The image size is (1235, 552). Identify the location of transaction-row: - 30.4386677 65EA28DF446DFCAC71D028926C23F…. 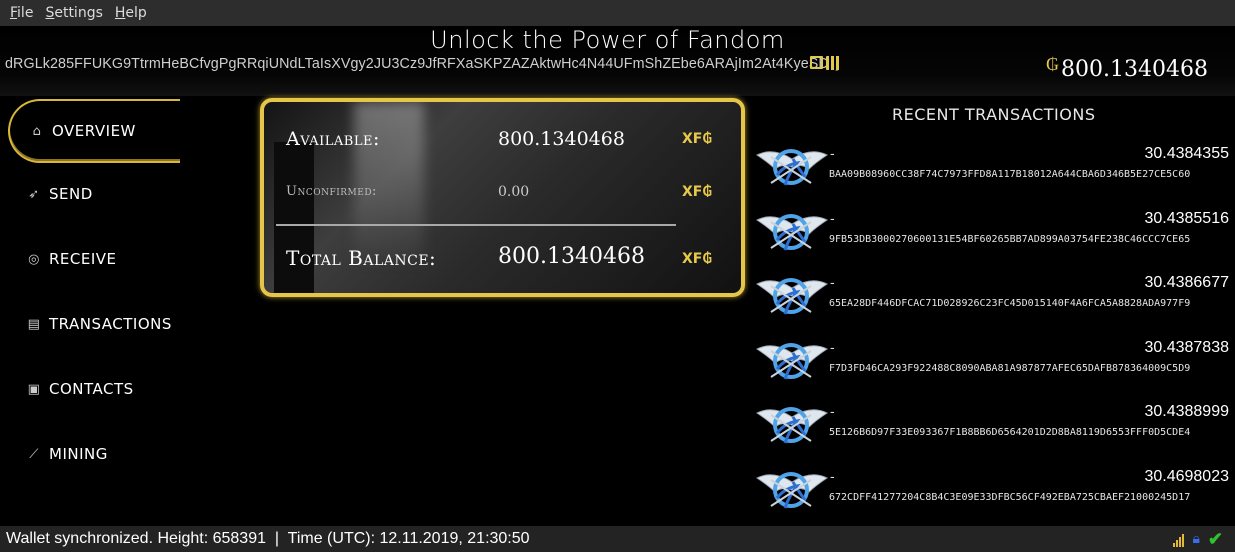
(993, 302).